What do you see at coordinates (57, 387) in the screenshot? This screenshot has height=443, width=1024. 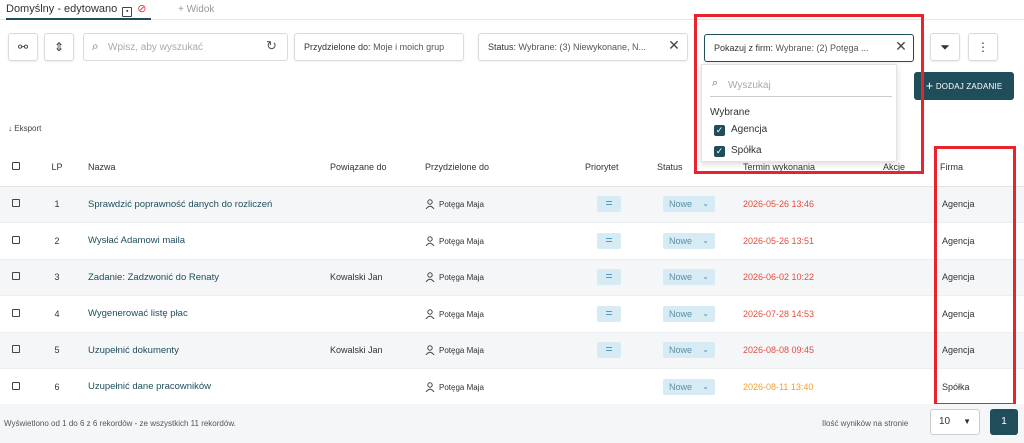 I see `cell-lp: 6` at bounding box center [57, 387].